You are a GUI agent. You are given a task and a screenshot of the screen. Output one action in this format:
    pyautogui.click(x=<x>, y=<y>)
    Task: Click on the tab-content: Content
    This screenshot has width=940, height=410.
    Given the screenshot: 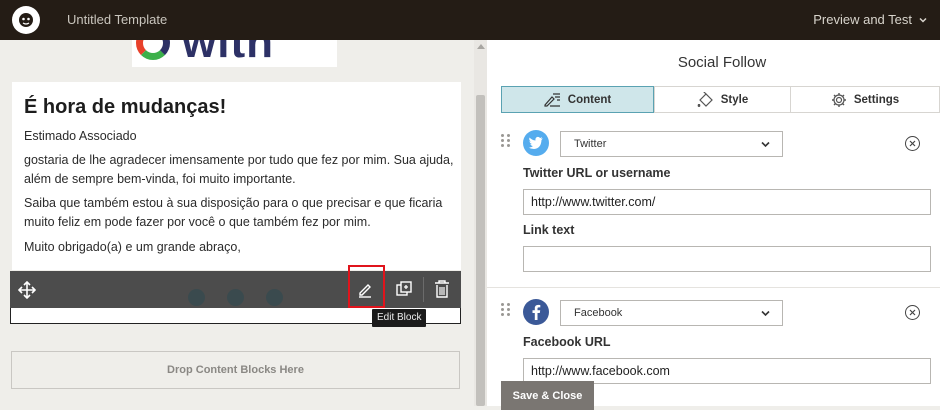 What is the action you would take?
    pyautogui.click(x=577, y=99)
    